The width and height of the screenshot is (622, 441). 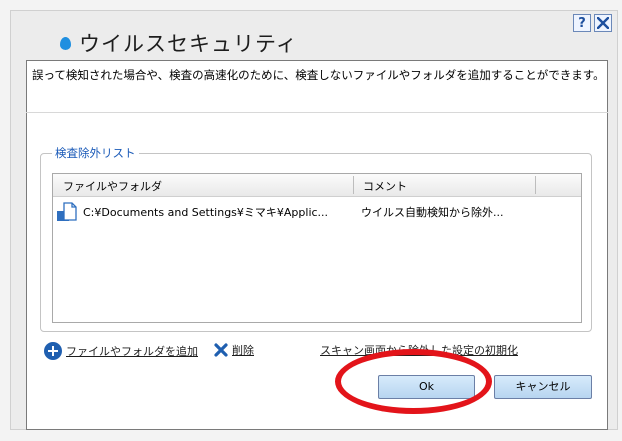 I want to click on divider, so click(x=317, y=112).